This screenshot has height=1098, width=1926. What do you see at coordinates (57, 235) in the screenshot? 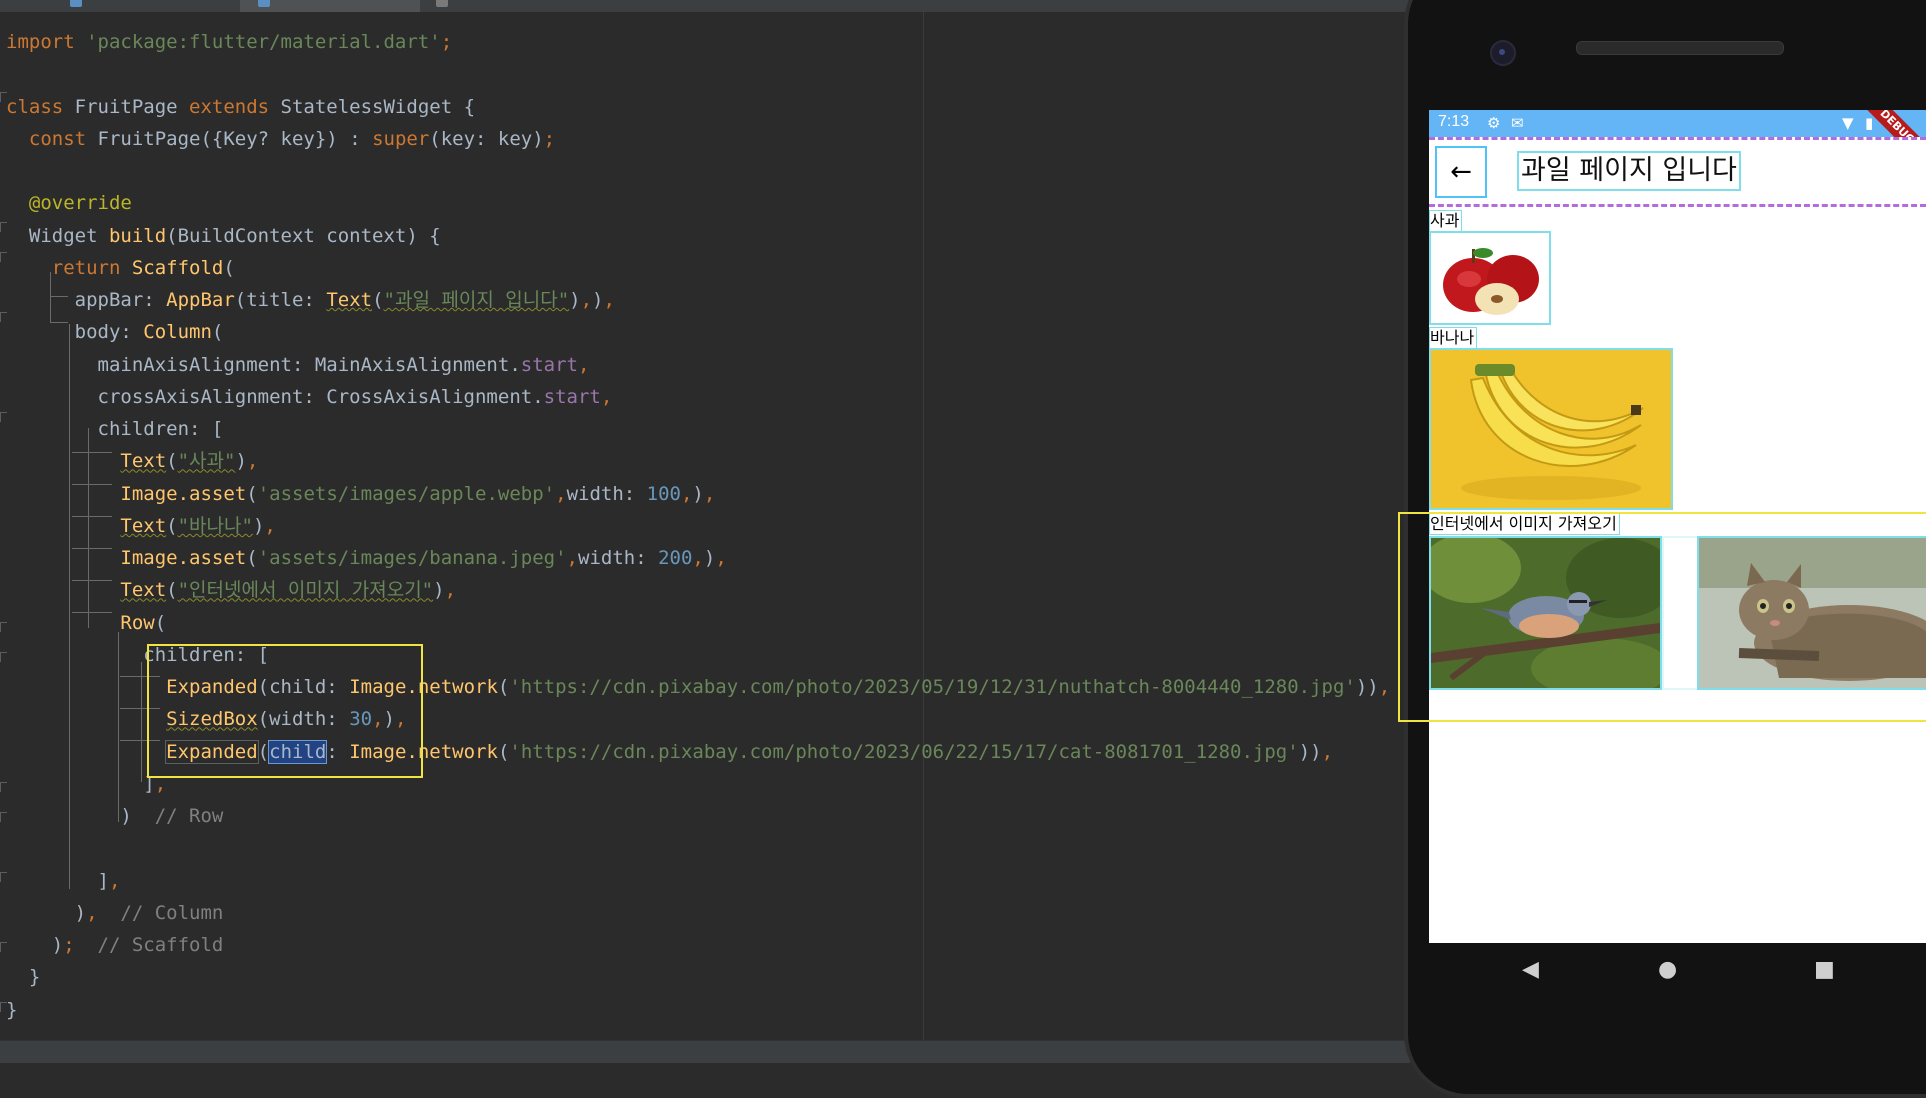
I see `code-token: Widget` at bounding box center [57, 235].